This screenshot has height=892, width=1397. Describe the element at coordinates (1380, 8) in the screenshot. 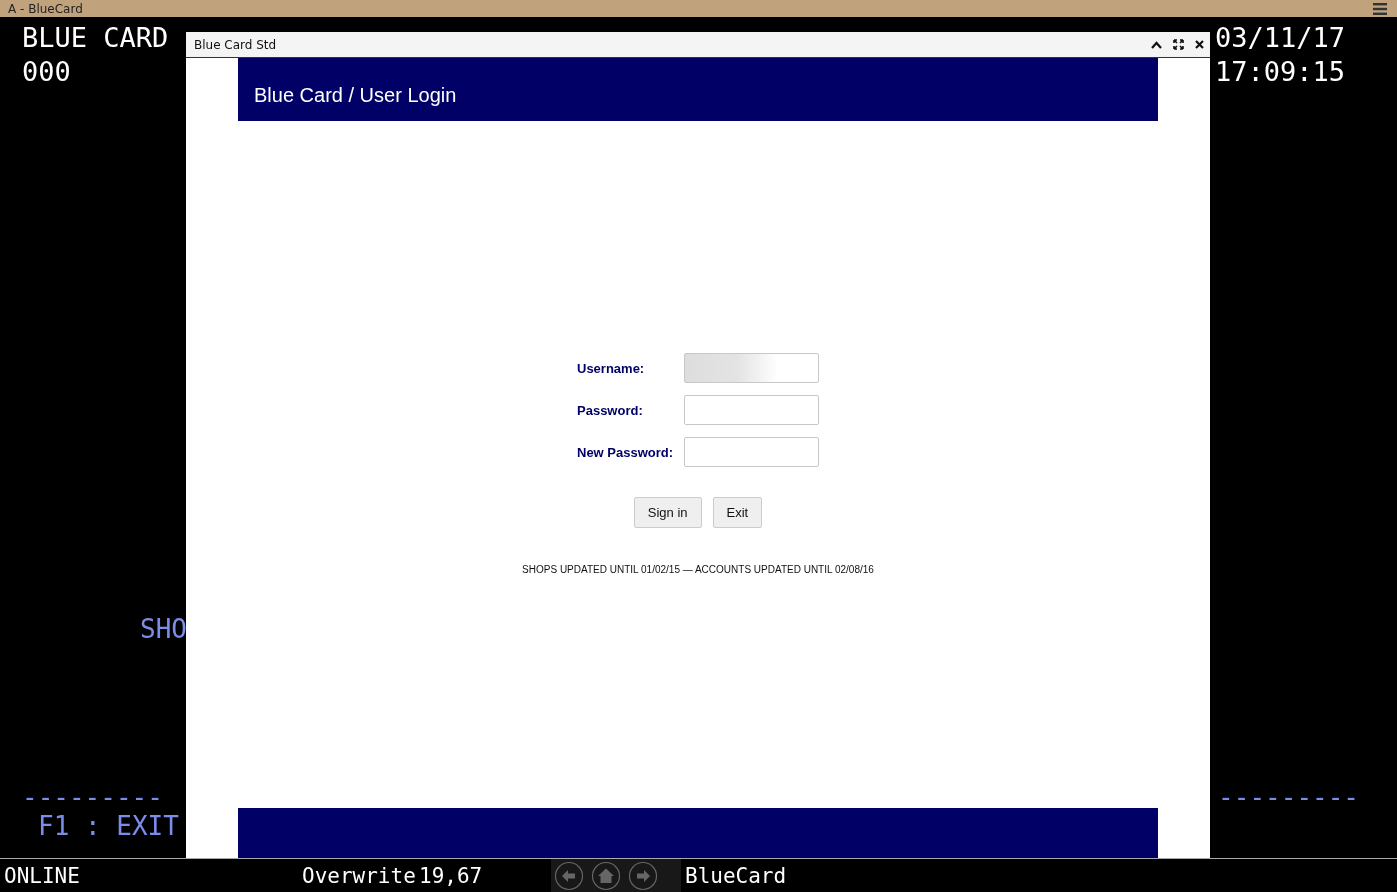

I see `menu-icon` at that location.